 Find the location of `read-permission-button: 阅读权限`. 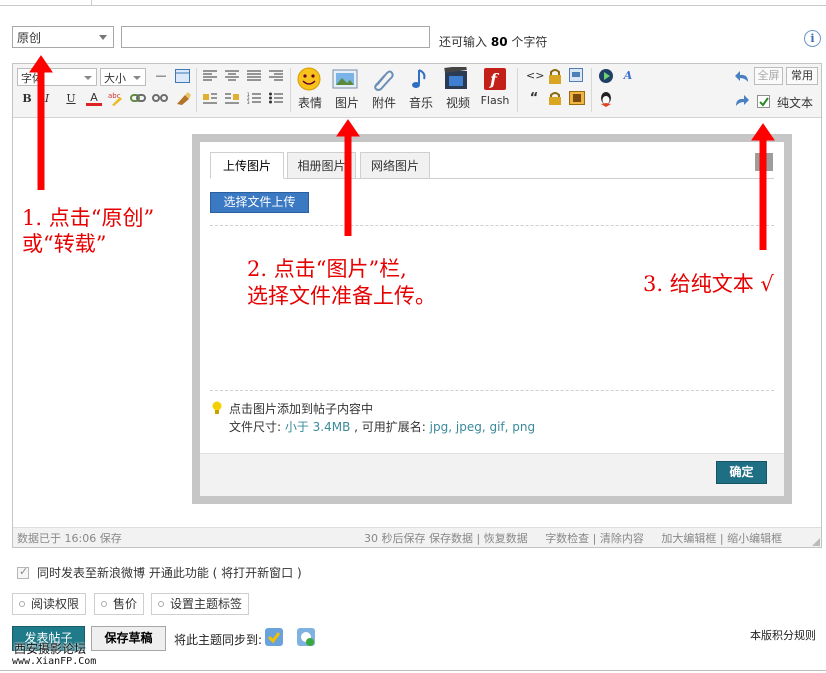

read-permission-button: 阅读权限 is located at coordinates (49, 604).